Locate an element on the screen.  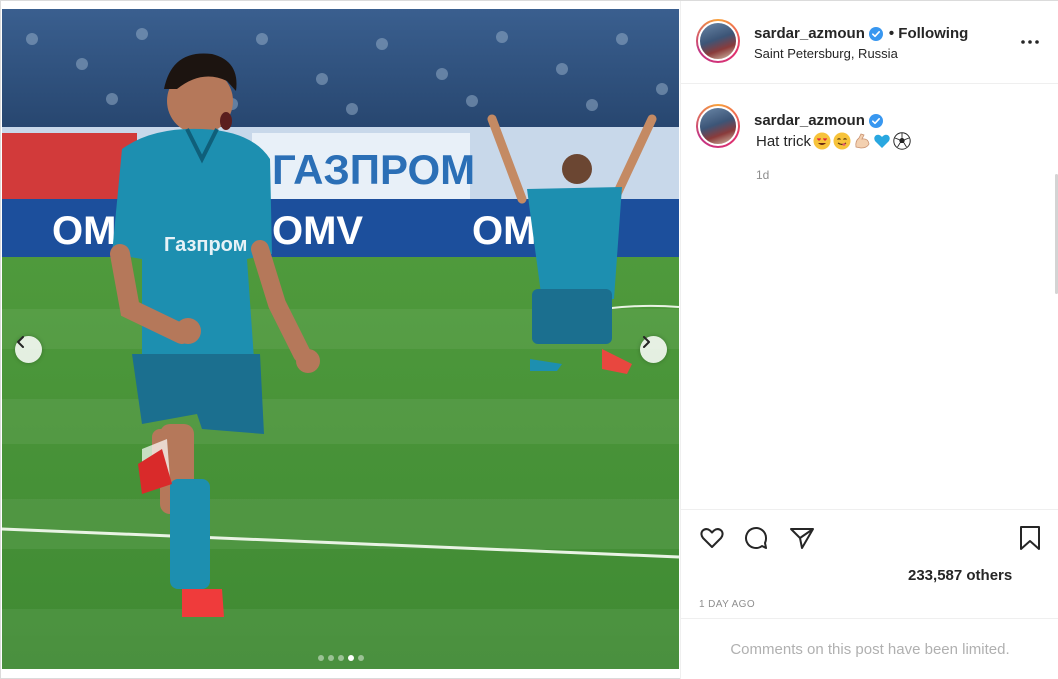
like-button is located at coordinates (712, 538).